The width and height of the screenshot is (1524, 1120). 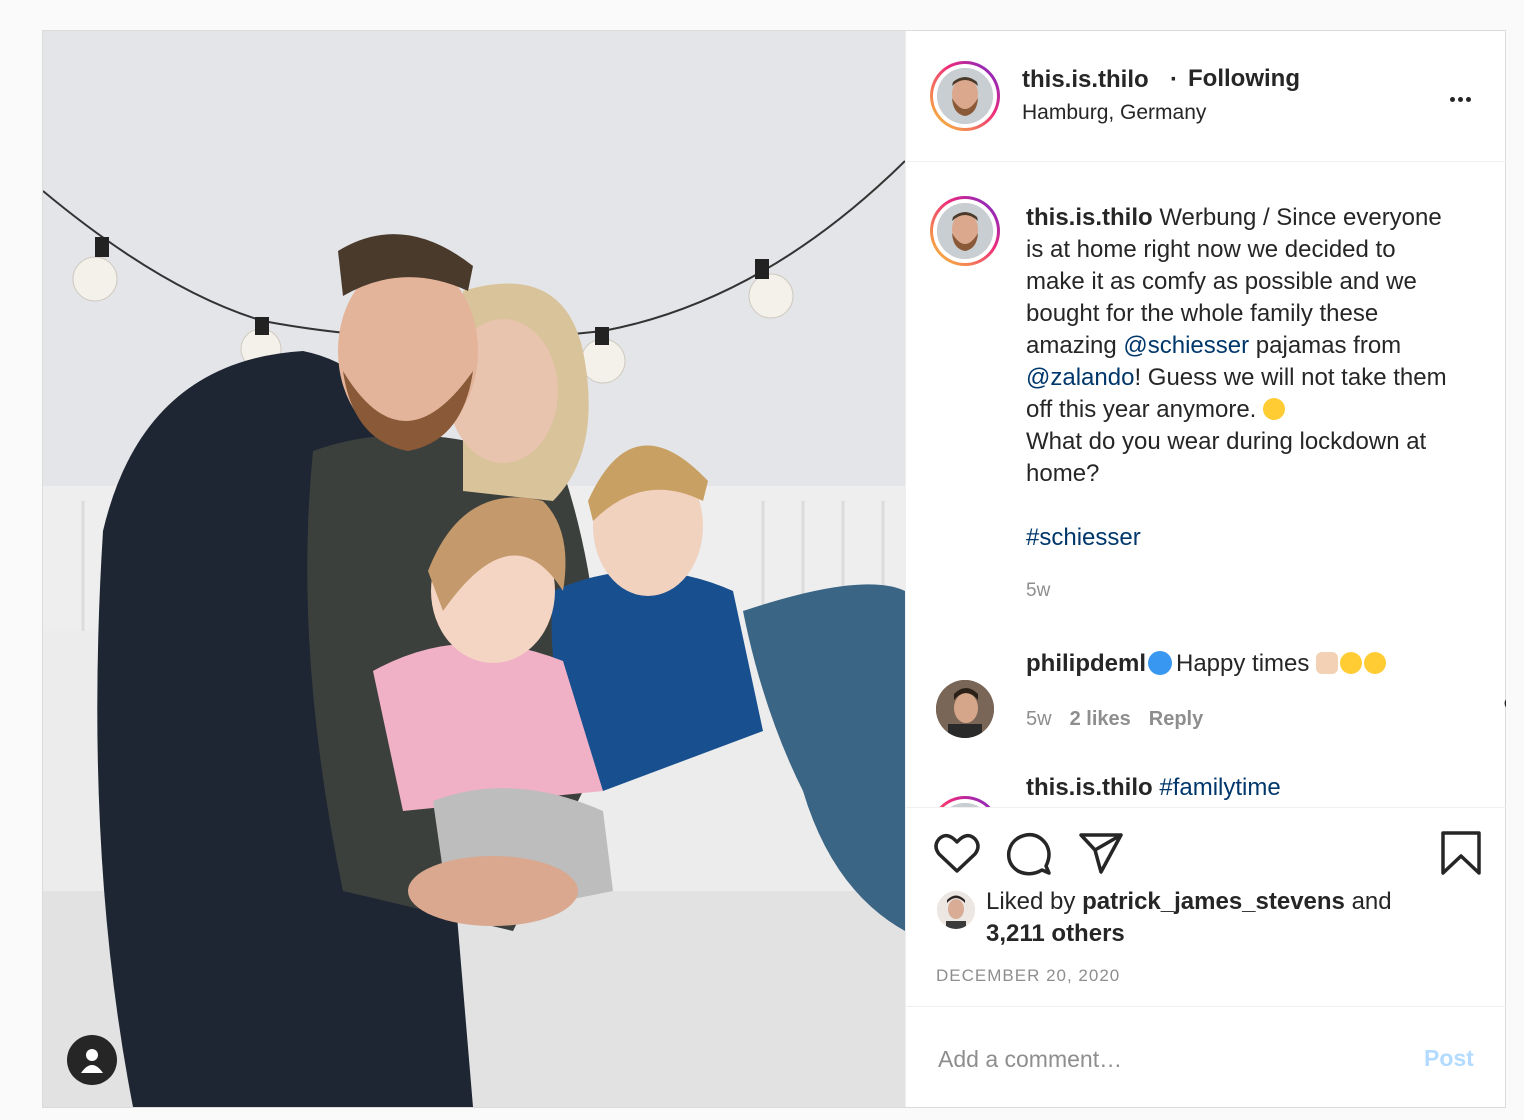 What do you see at coordinates (1246, 663) in the screenshot?
I see `comment-body: Happy times` at bounding box center [1246, 663].